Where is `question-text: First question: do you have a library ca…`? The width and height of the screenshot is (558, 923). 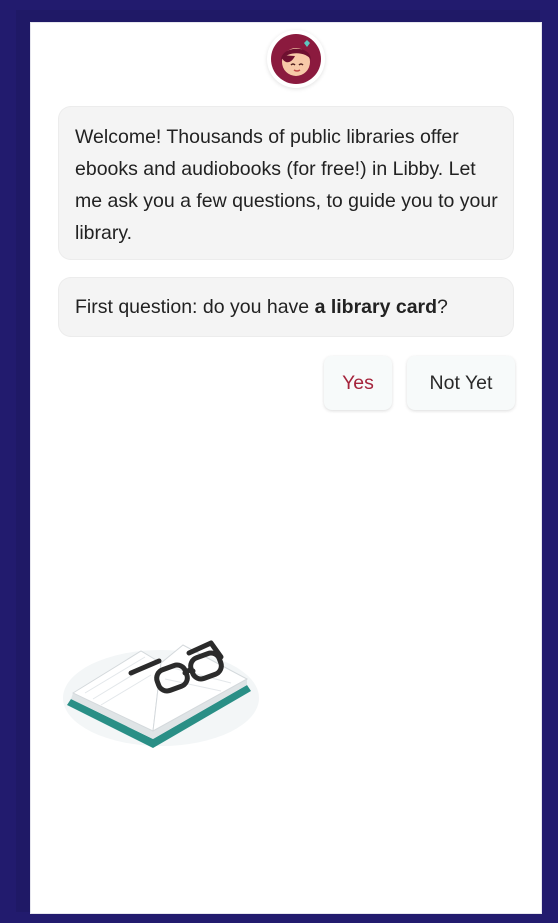 question-text: First question: do you have a library ca… is located at coordinates (288, 307).